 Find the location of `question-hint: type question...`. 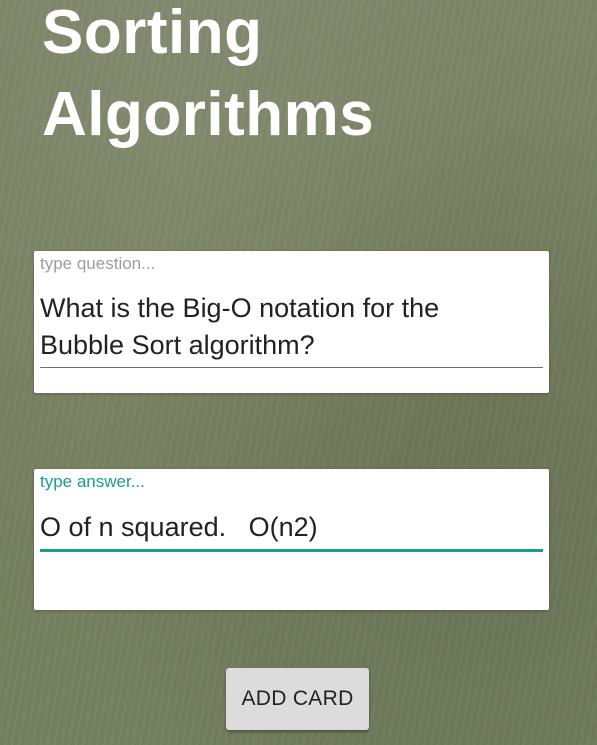

question-hint: type question... is located at coordinates (98, 263).